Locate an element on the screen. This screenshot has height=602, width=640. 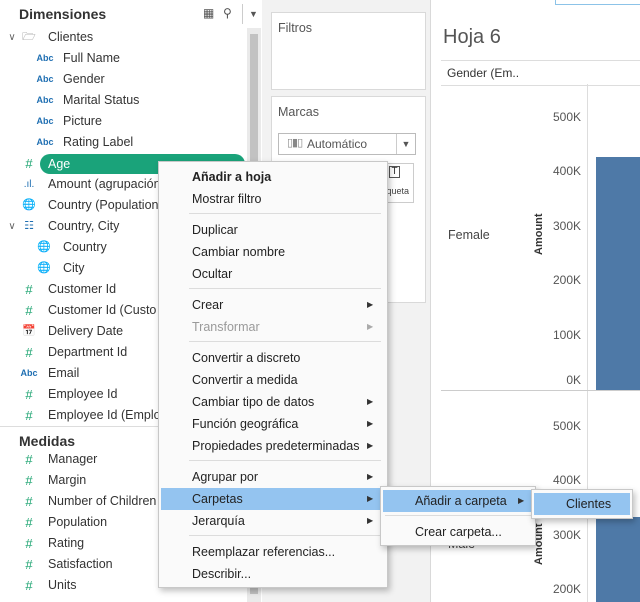
menu-item-convert-discrete: Convertir a discreto is located at coordinates (273, 358).